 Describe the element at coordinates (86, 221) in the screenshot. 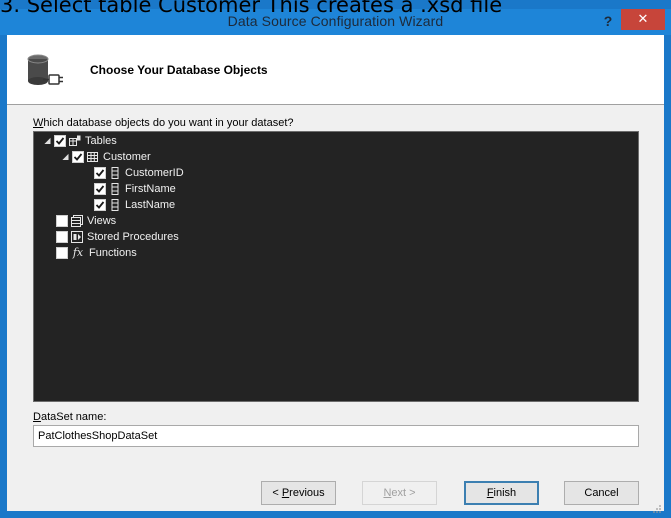

I see `tree-node-views: Views` at that location.